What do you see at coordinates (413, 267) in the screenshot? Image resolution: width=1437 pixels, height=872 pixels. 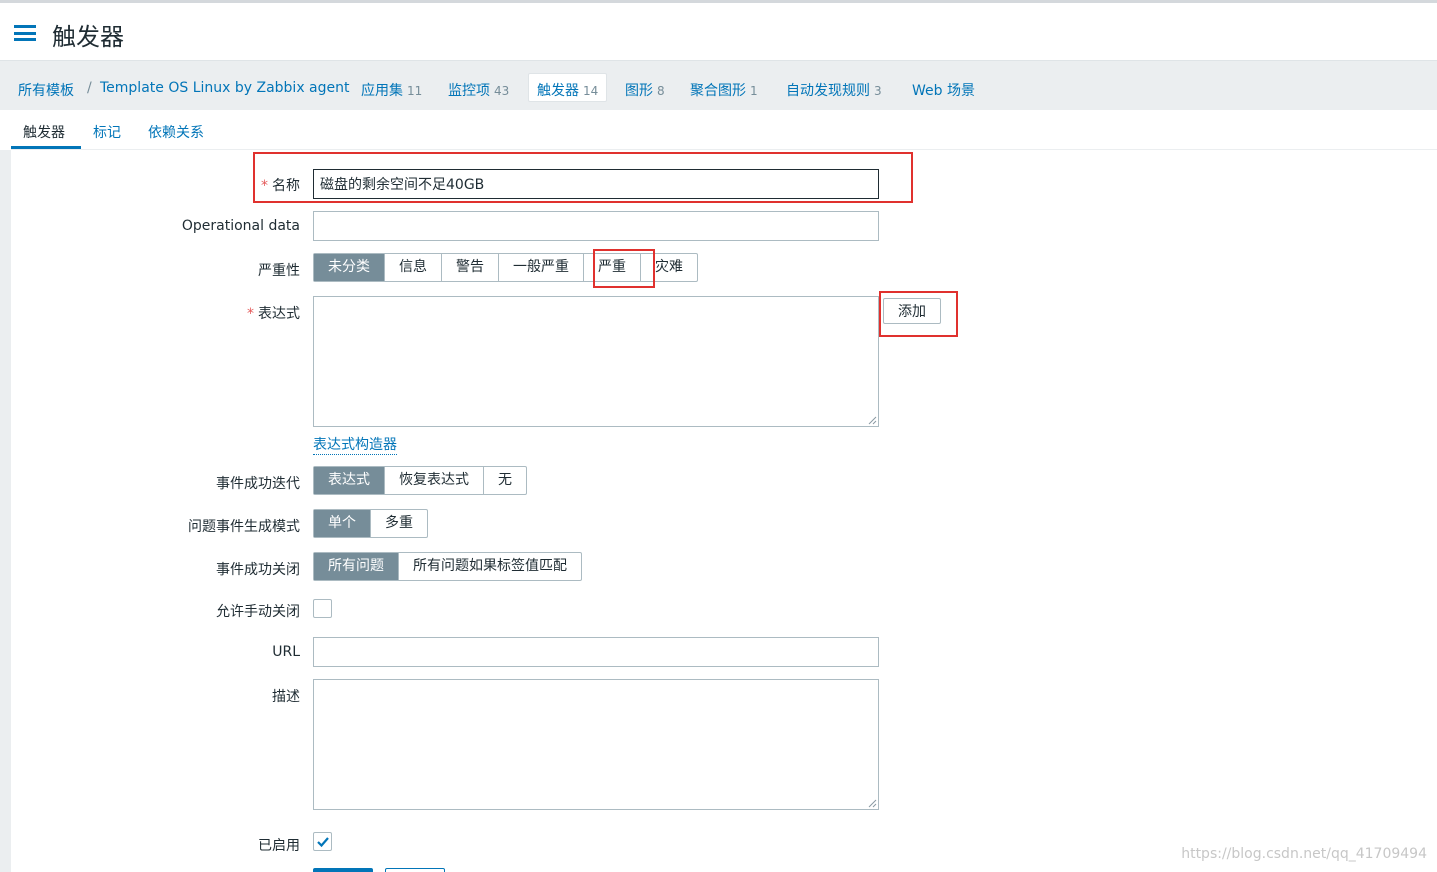 I see `severity-information: 信息` at bounding box center [413, 267].